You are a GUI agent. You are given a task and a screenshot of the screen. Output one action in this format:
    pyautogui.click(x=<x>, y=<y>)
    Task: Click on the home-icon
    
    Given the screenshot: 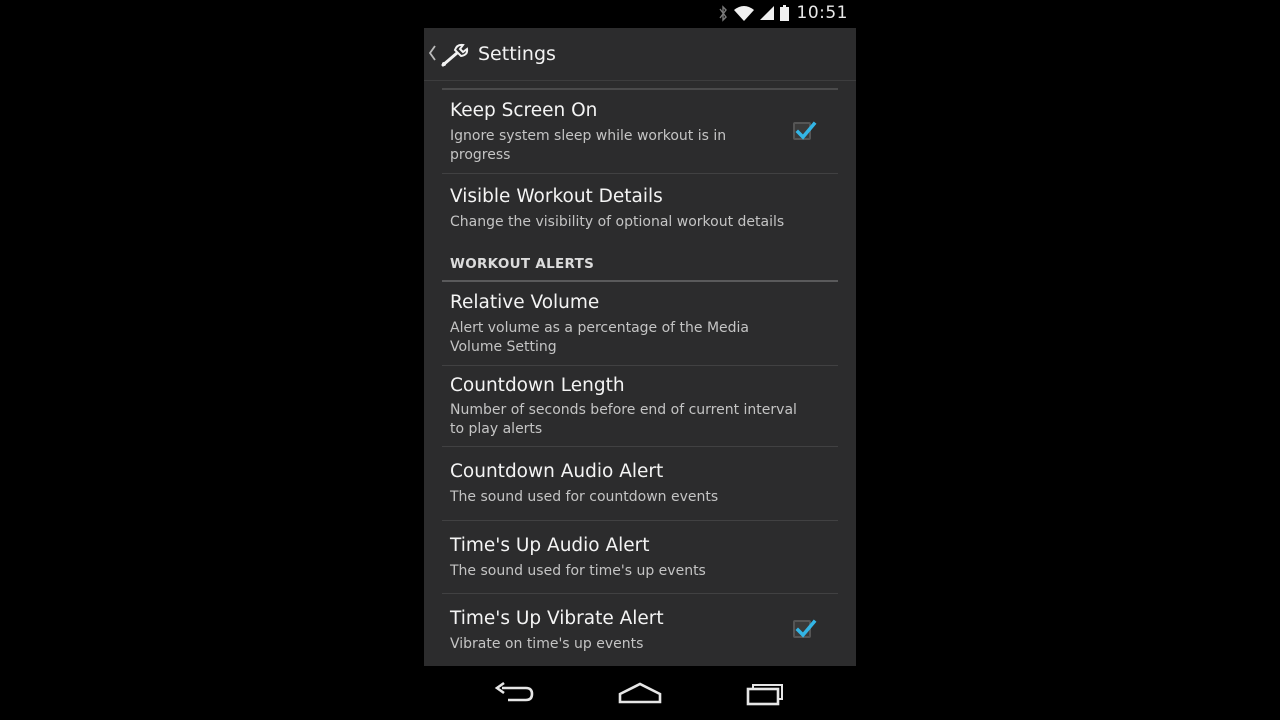 What is the action you would take?
    pyautogui.click(x=640, y=693)
    